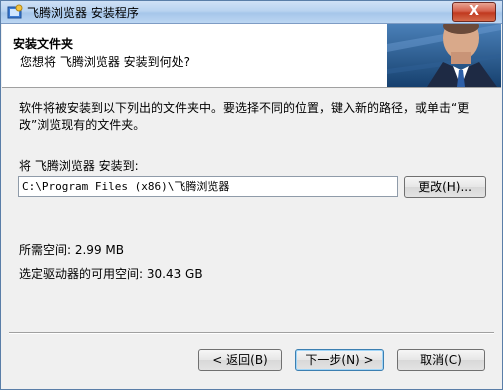  I want to click on businessman-photo, so click(444, 55).